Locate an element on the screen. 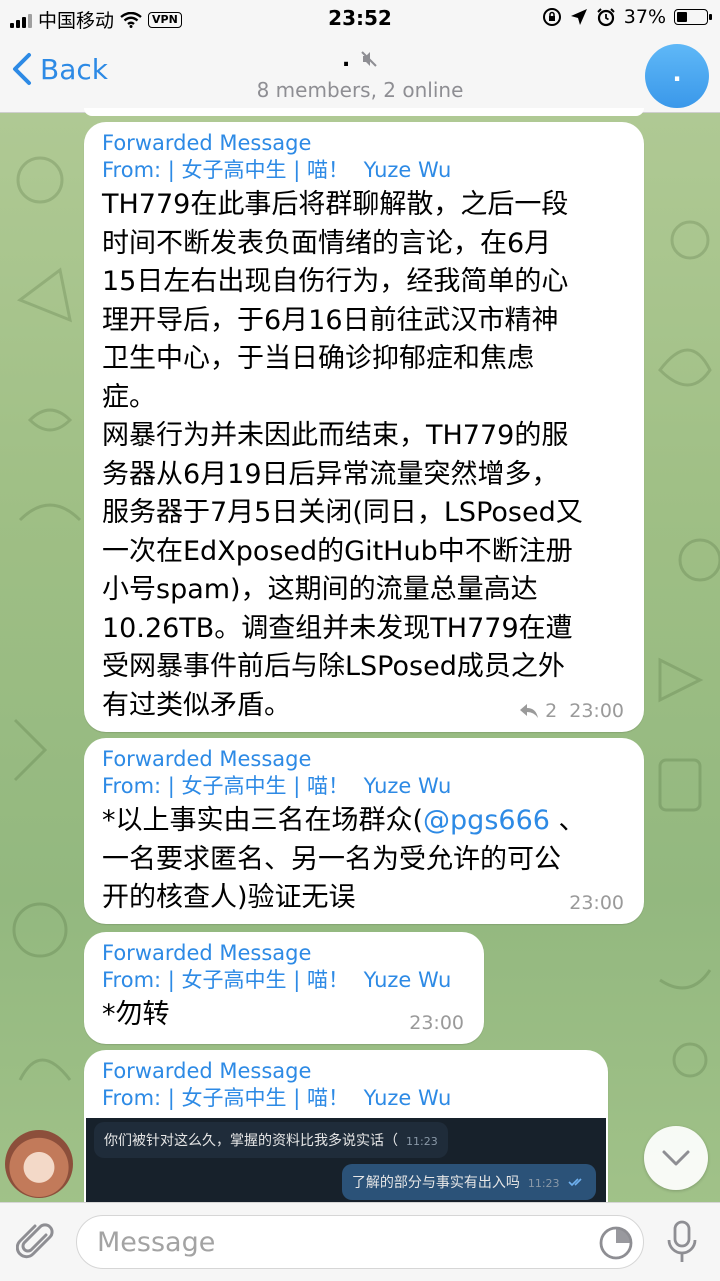  battery-icon is located at coordinates (693, 17).